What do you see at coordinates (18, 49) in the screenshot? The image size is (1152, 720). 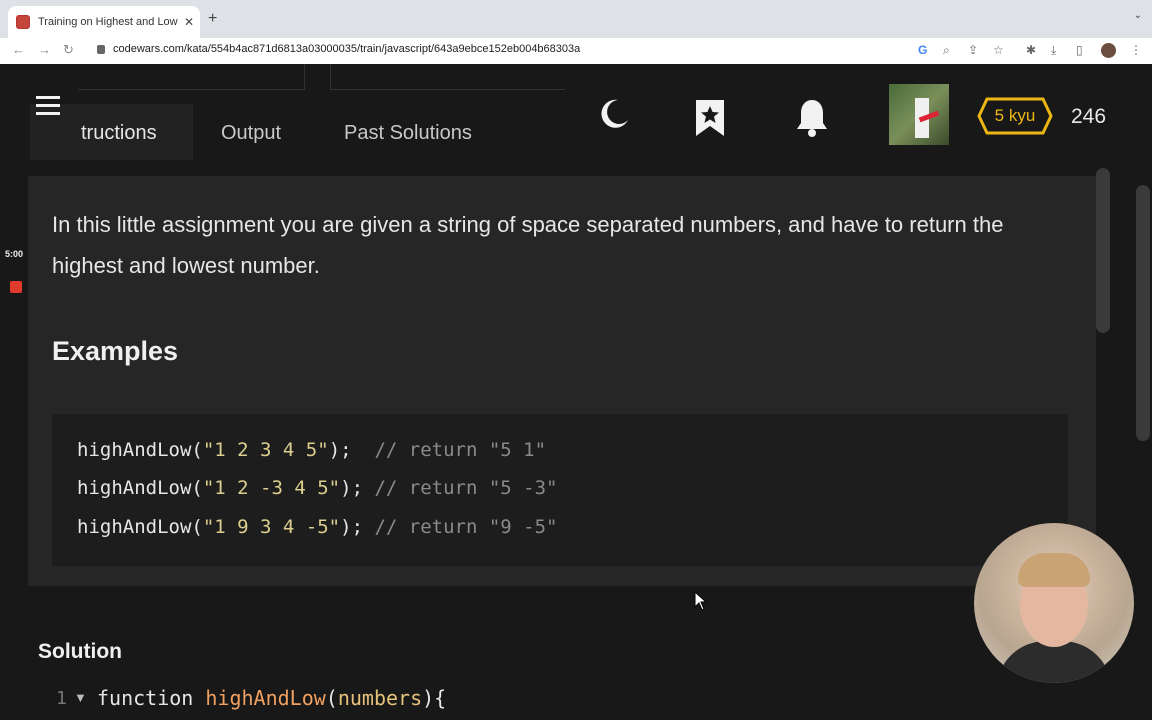 I see `back-icon: ←` at bounding box center [18, 49].